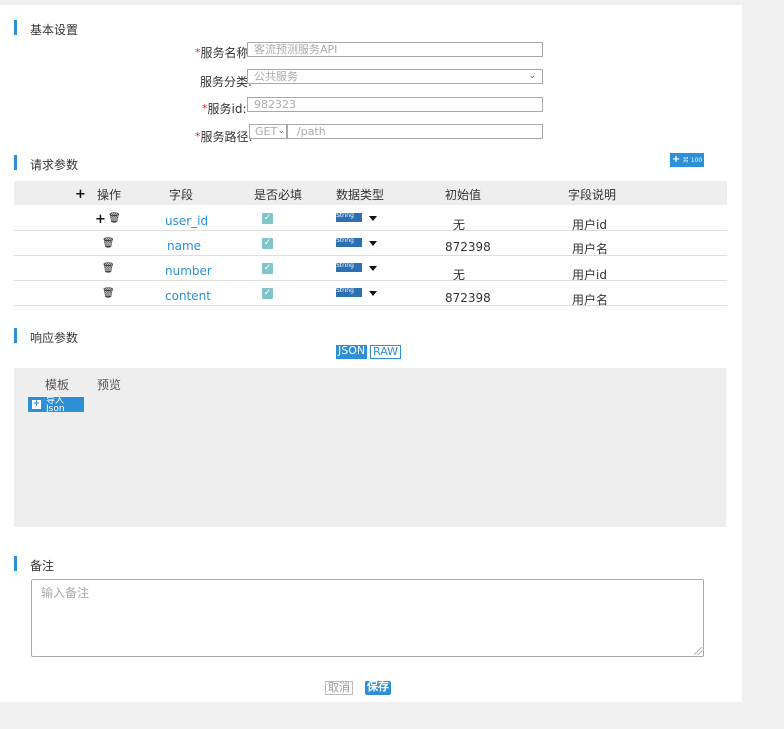 The width and height of the screenshot is (784, 729). Describe the element at coordinates (687, 160) in the screenshot. I see `add-param-button: + 另 100` at that location.